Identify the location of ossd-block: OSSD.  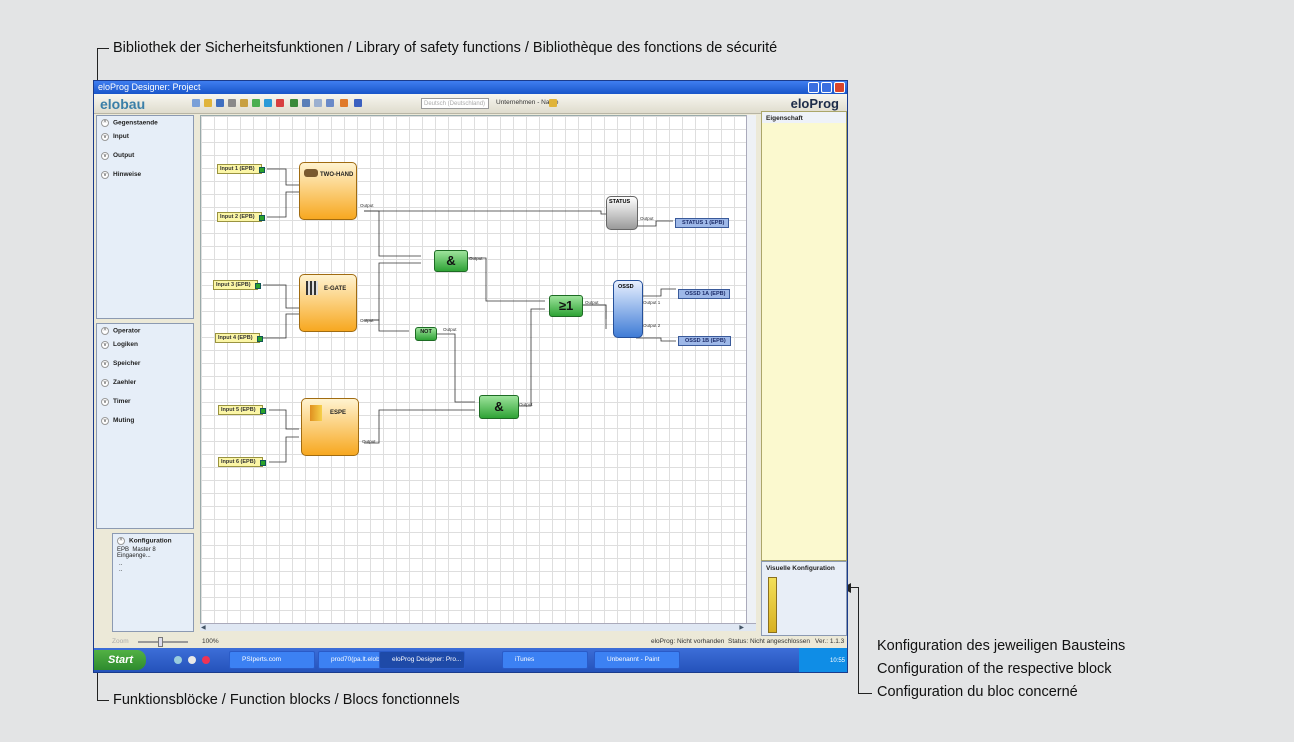
(628, 309).